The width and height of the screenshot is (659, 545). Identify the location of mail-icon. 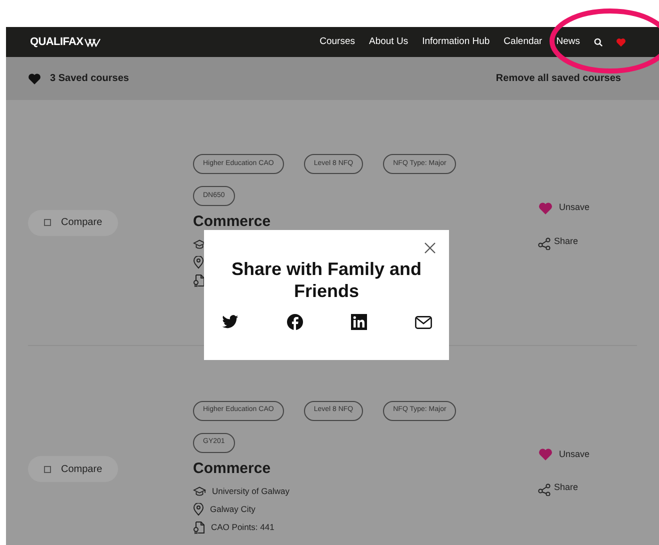
(423, 322).